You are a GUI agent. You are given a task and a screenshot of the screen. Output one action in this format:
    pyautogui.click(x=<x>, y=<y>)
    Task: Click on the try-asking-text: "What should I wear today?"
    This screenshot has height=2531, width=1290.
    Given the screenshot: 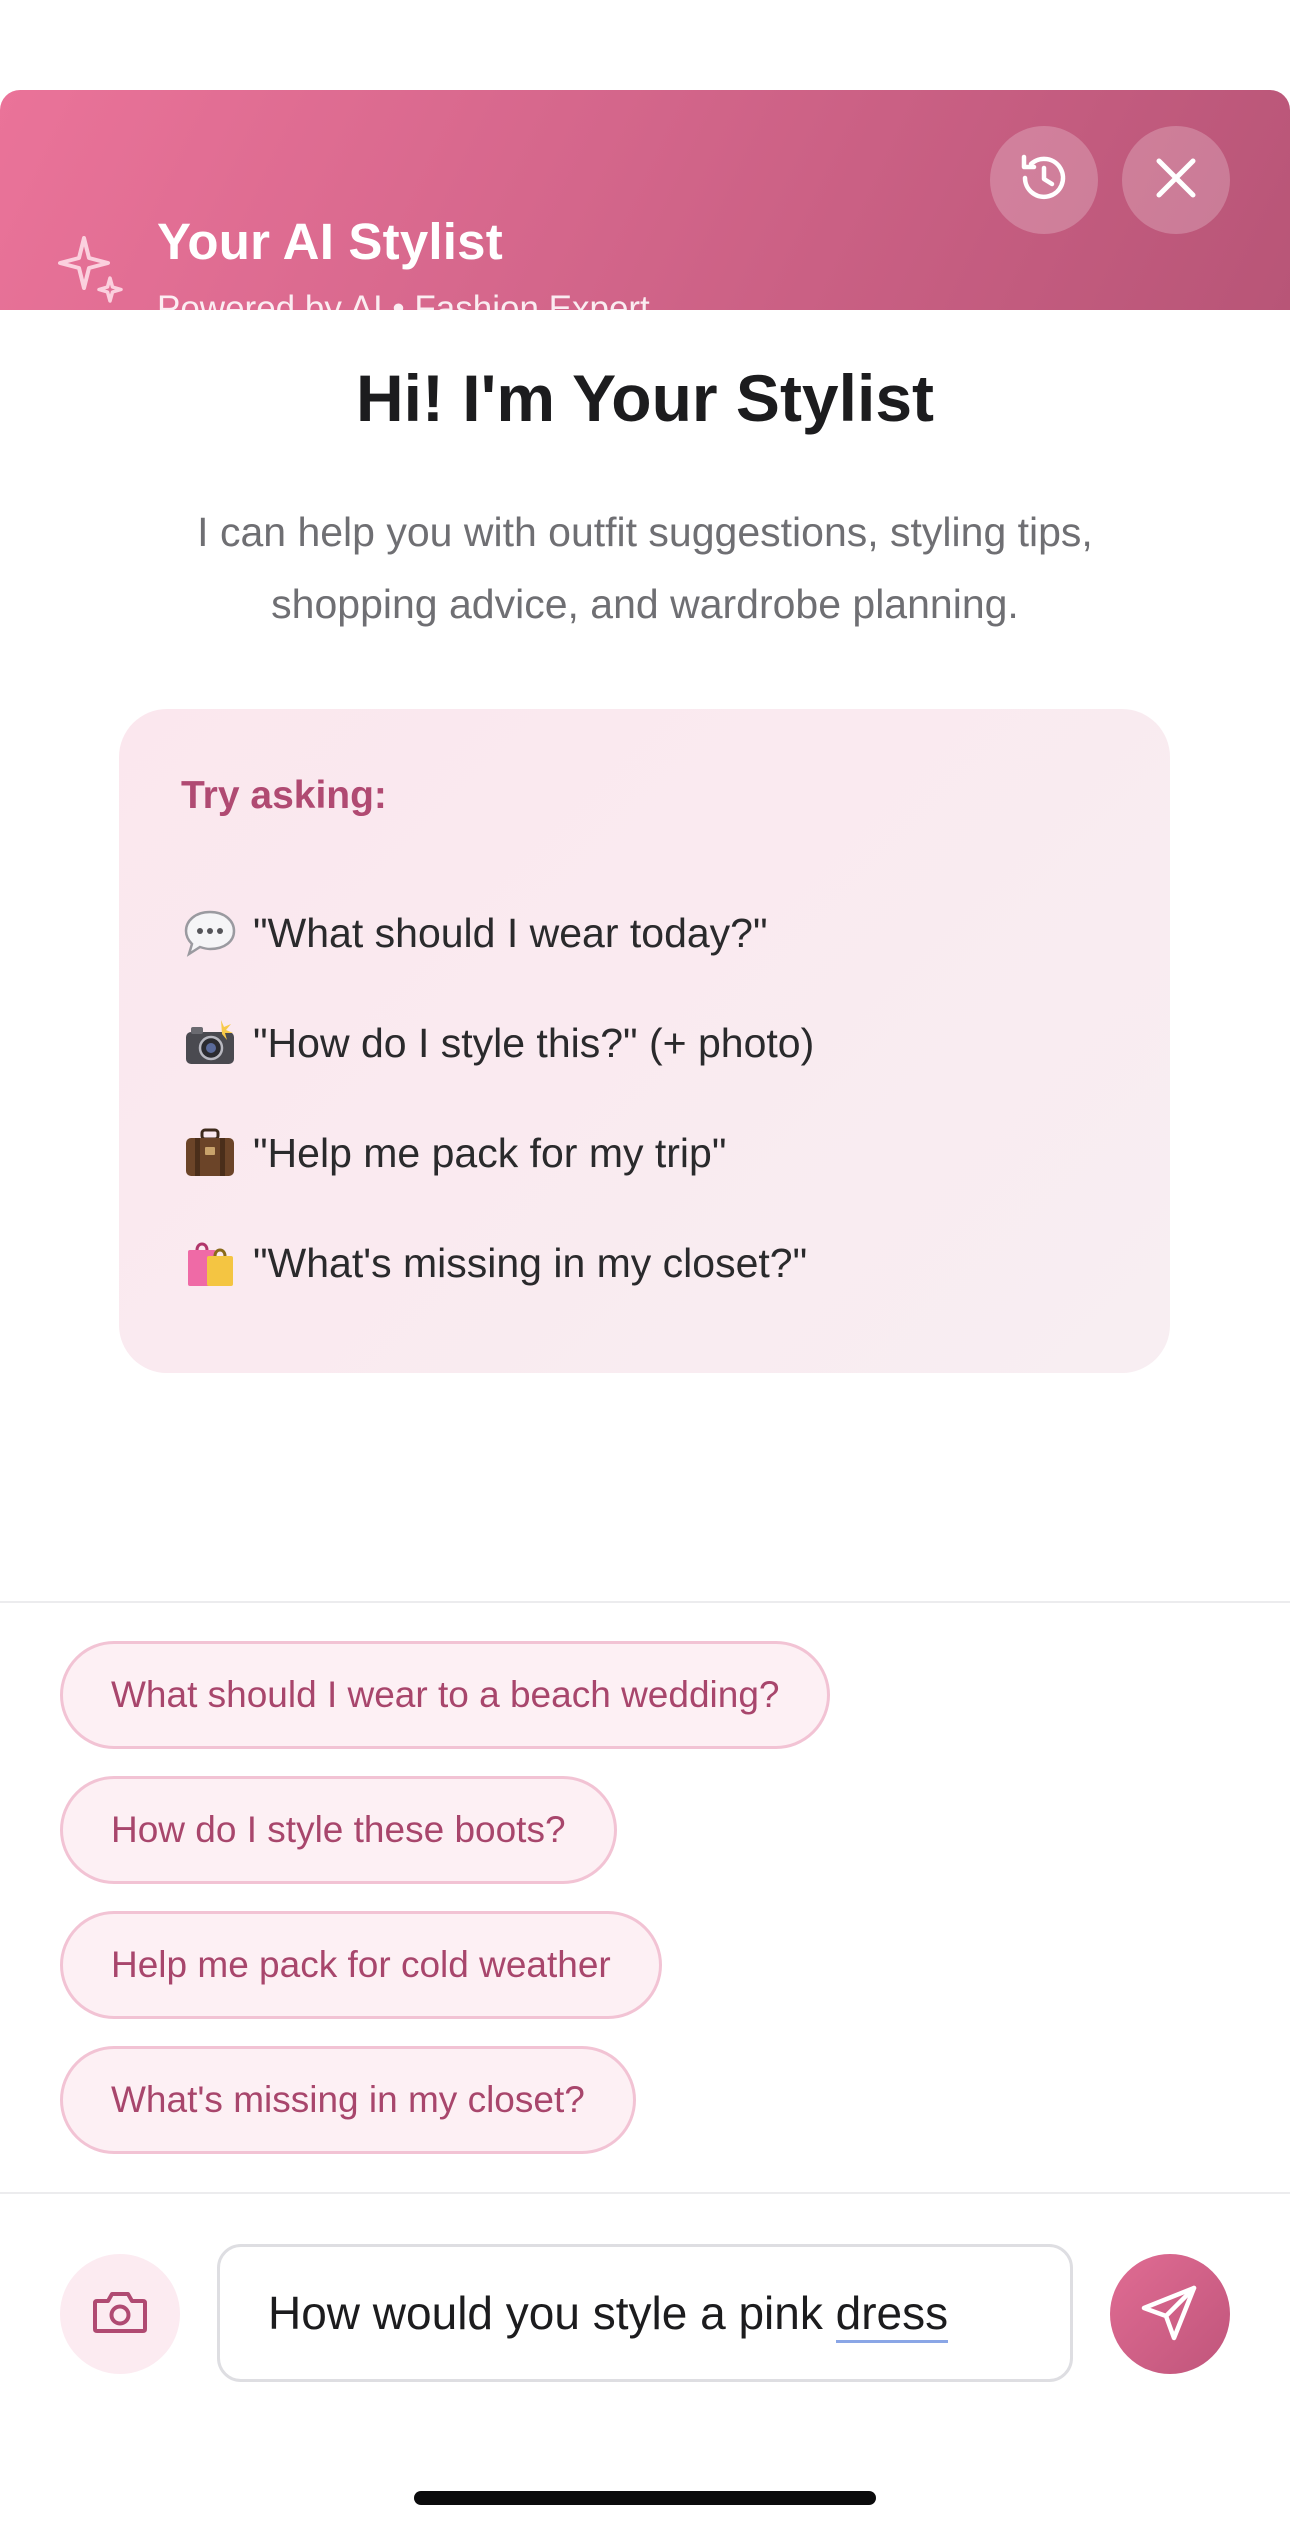 What is the action you would take?
    pyautogui.click(x=510, y=932)
    